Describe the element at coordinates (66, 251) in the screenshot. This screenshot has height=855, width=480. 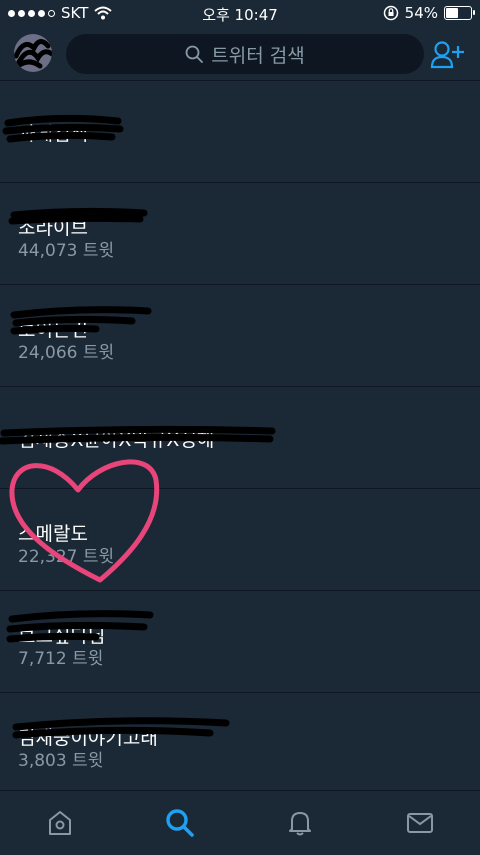
I see `trend-count: 44,073 트윗` at that location.